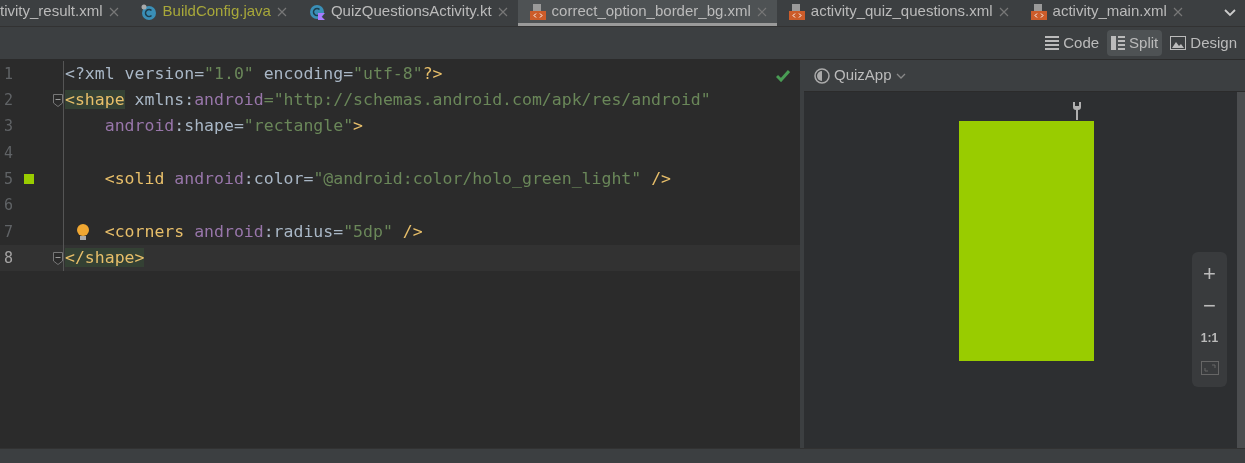 This screenshot has height=463, width=1245. Describe the element at coordinates (1105, 13) in the screenshot. I see `editor-tab: activity_main.xml` at that location.